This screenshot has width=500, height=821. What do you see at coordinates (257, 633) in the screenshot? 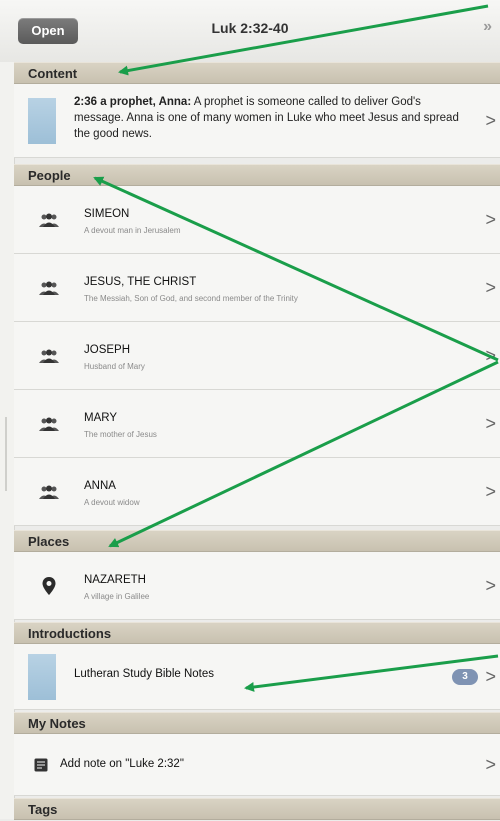
I see `section-header-introductions: Introductions` at bounding box center [257, 633].